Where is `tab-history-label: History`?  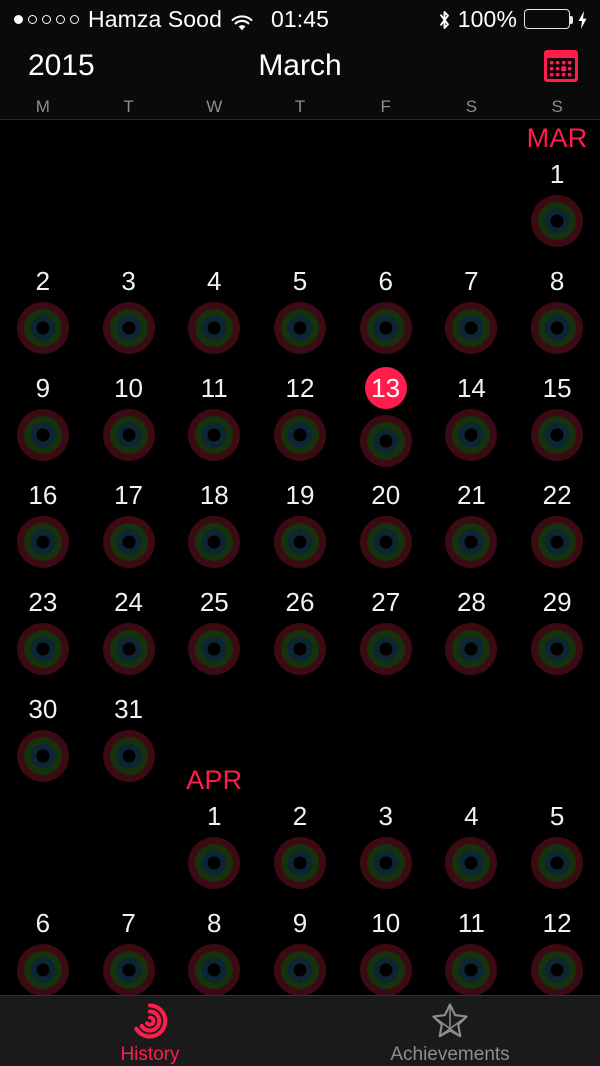 tab-history-label: History is located at coordinates (150, 1054).